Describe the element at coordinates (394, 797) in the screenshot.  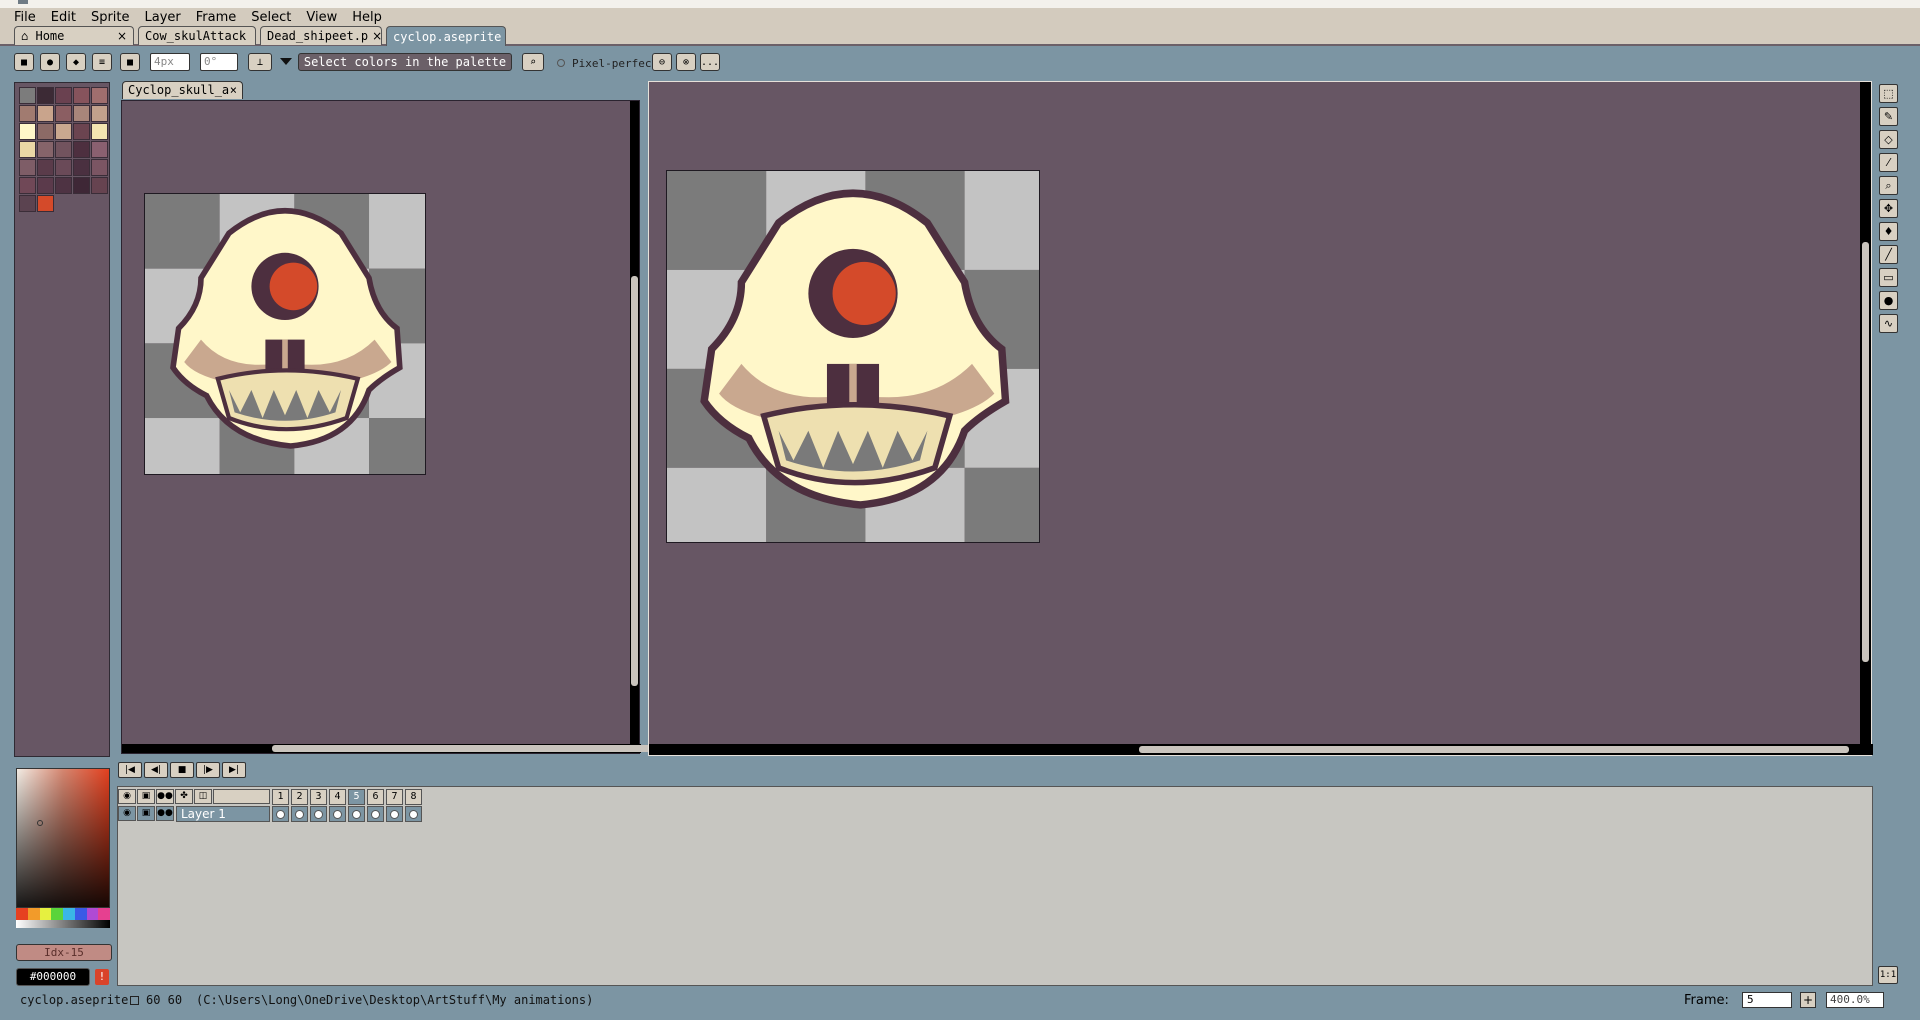
I see `frame-header: 7` at that location.